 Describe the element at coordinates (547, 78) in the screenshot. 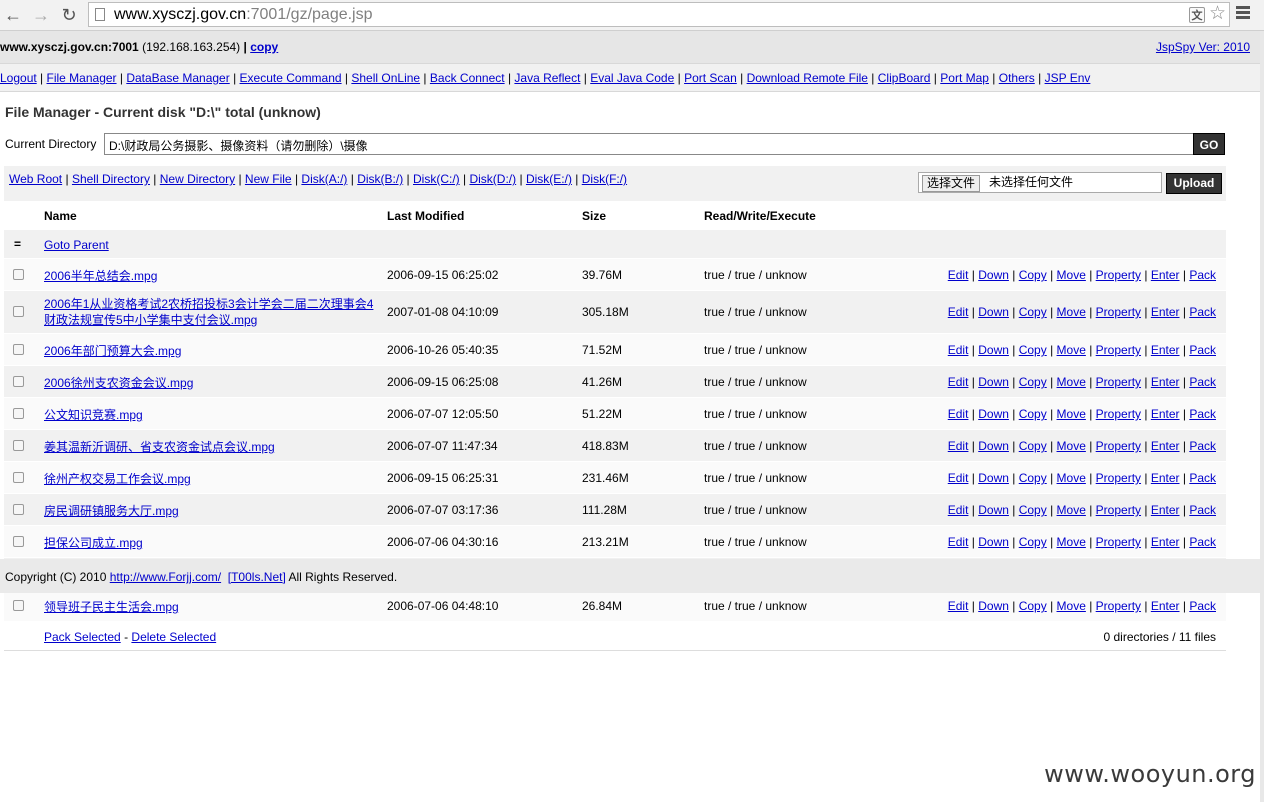

I see `menu-java-reflect: Java Reflect` at that location.